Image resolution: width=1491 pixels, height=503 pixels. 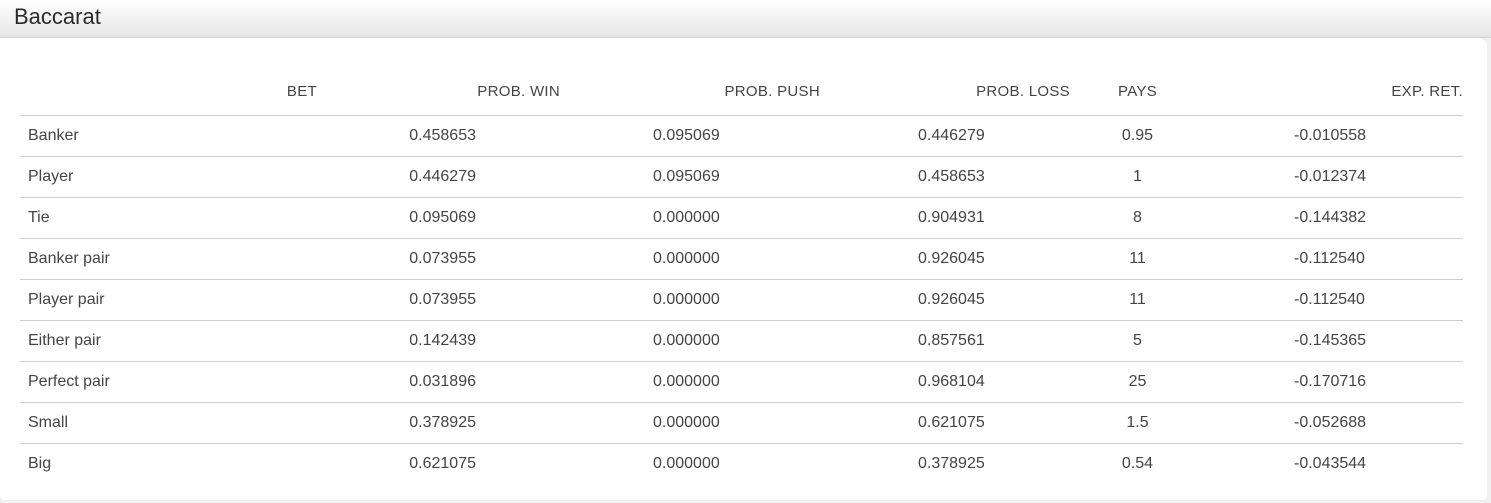 I want to click on column-header-prob-push: PROB. PUSH, so click(x=690, y=92).